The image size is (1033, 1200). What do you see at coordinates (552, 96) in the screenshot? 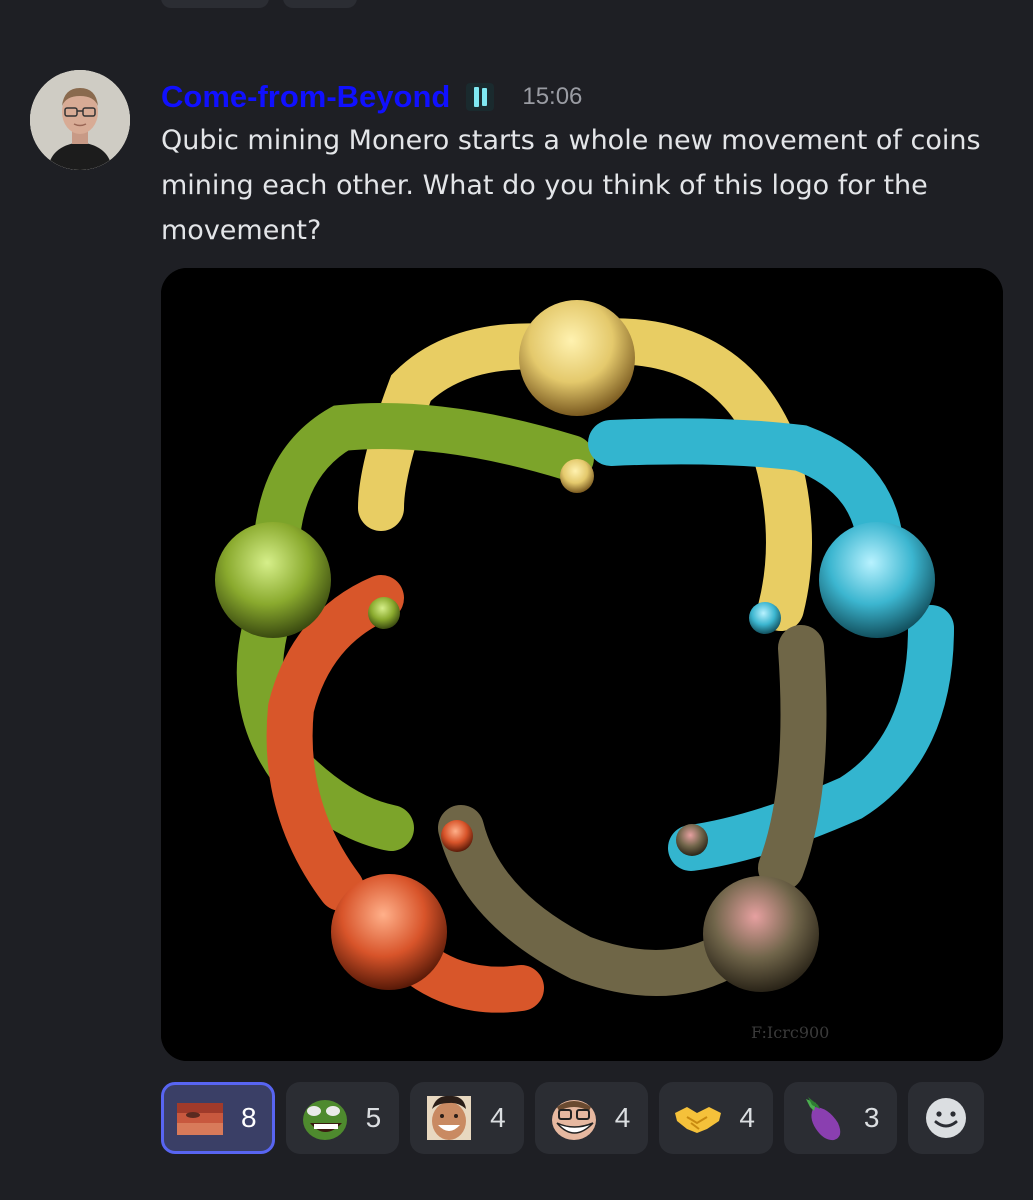
I see `message-timestamp: 15:06` at bounding box center [552, 96].